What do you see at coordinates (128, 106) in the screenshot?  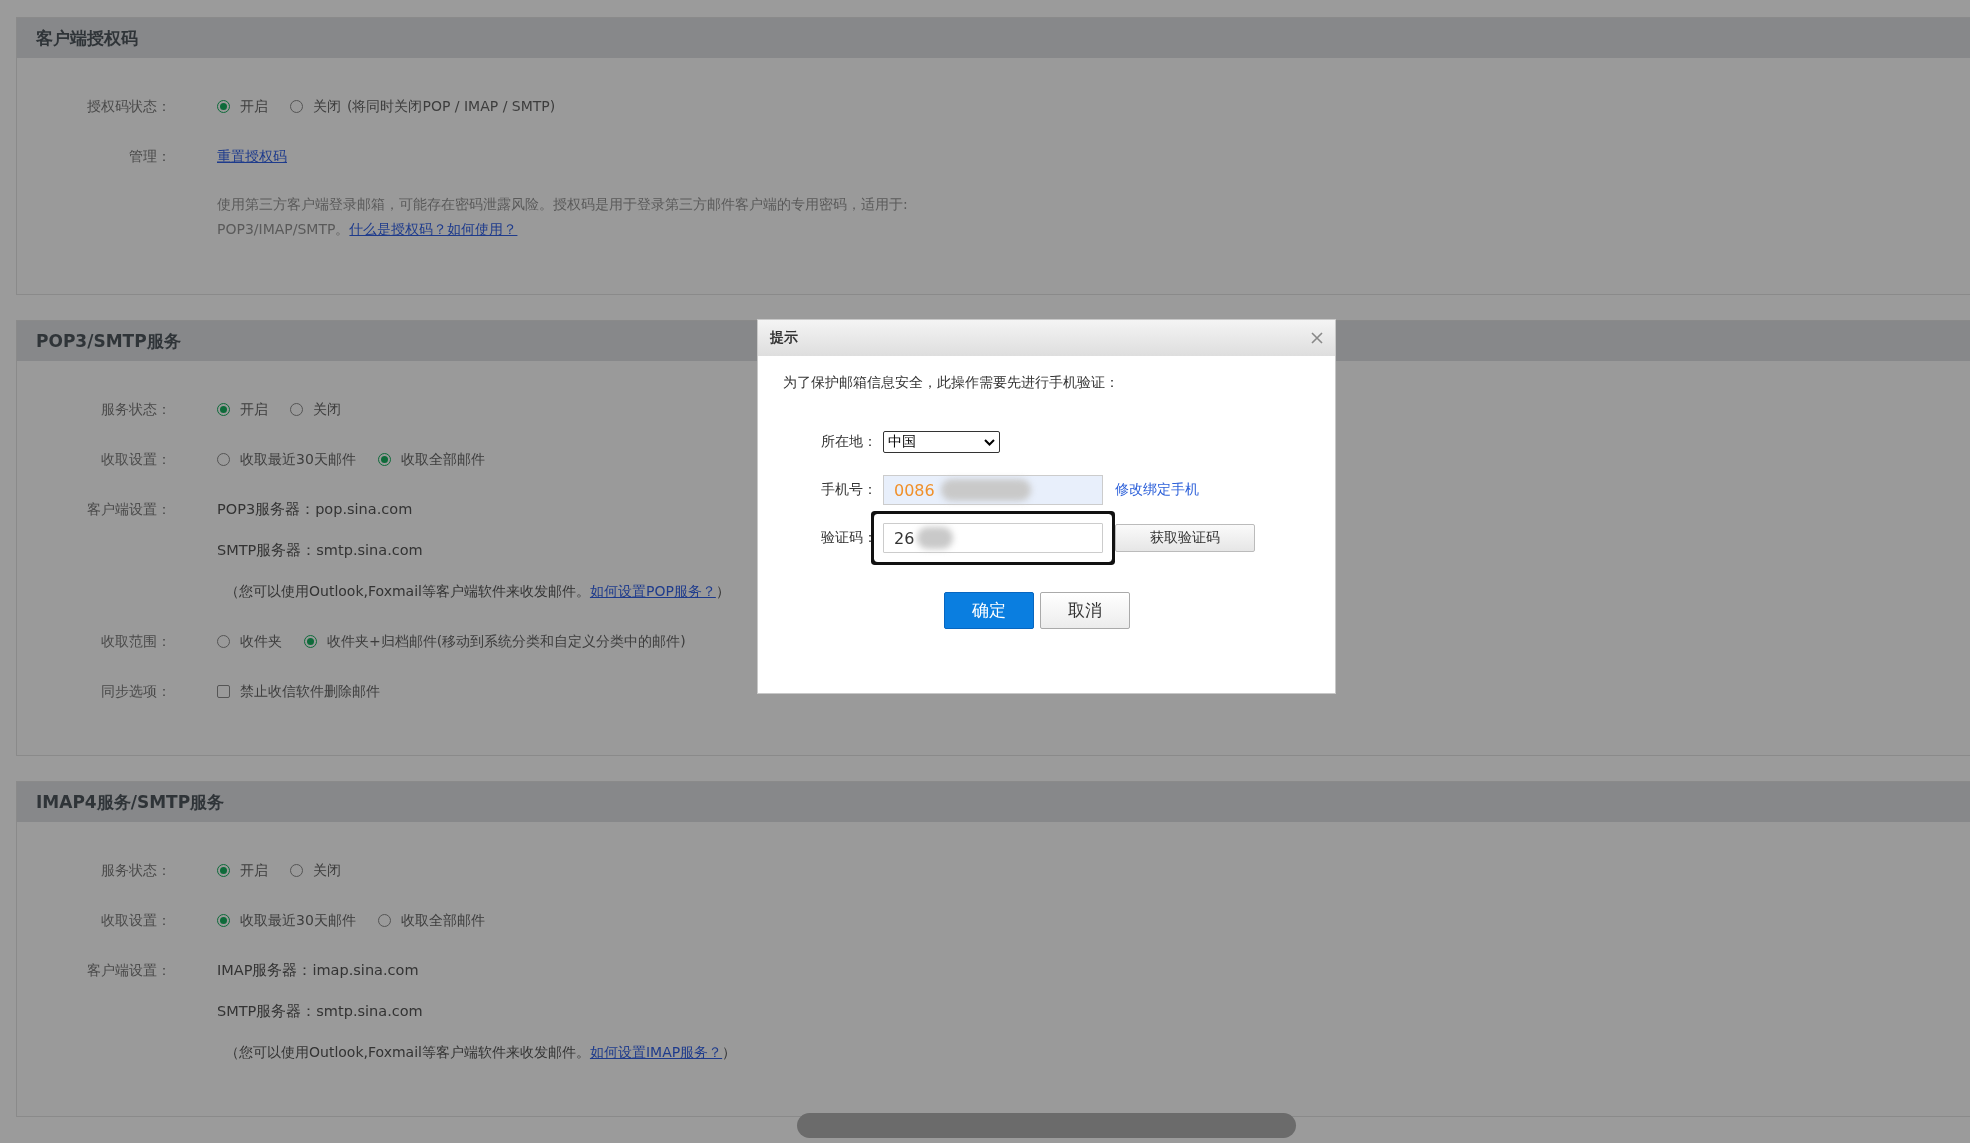 I see `field-label: 授权码状态：` at bounding box center [128, 106].